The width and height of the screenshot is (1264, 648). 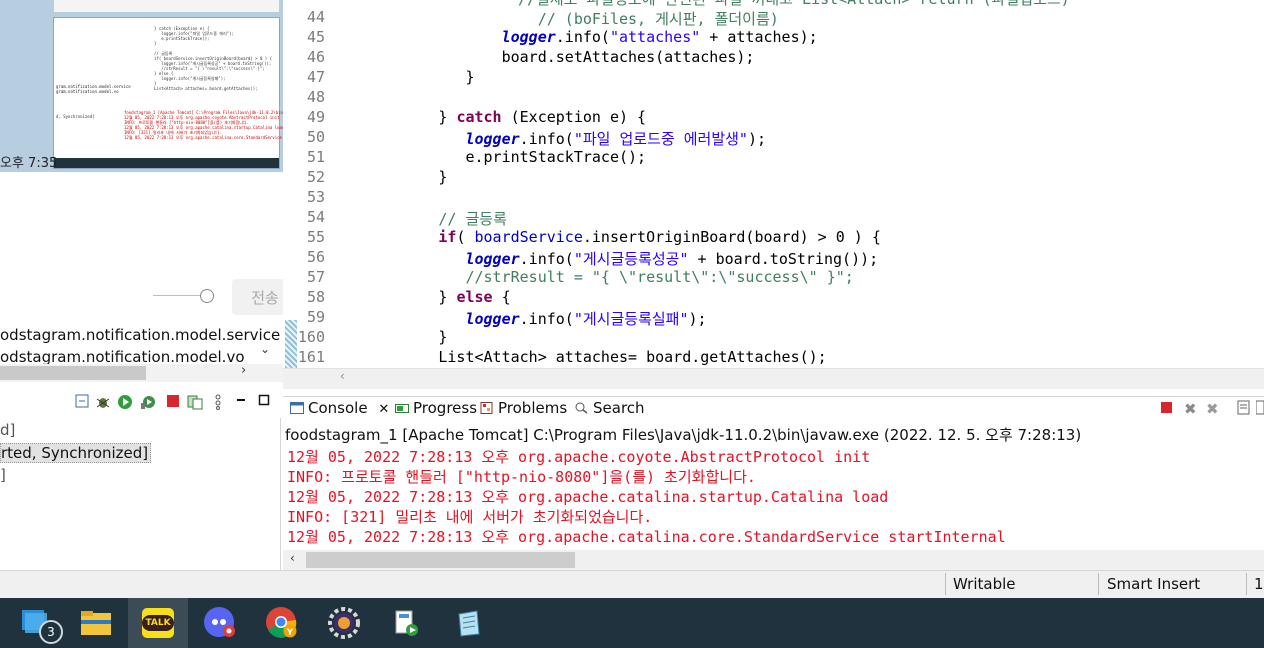 I want to click on chrome-icon: Y, so click(x=281, y=622).